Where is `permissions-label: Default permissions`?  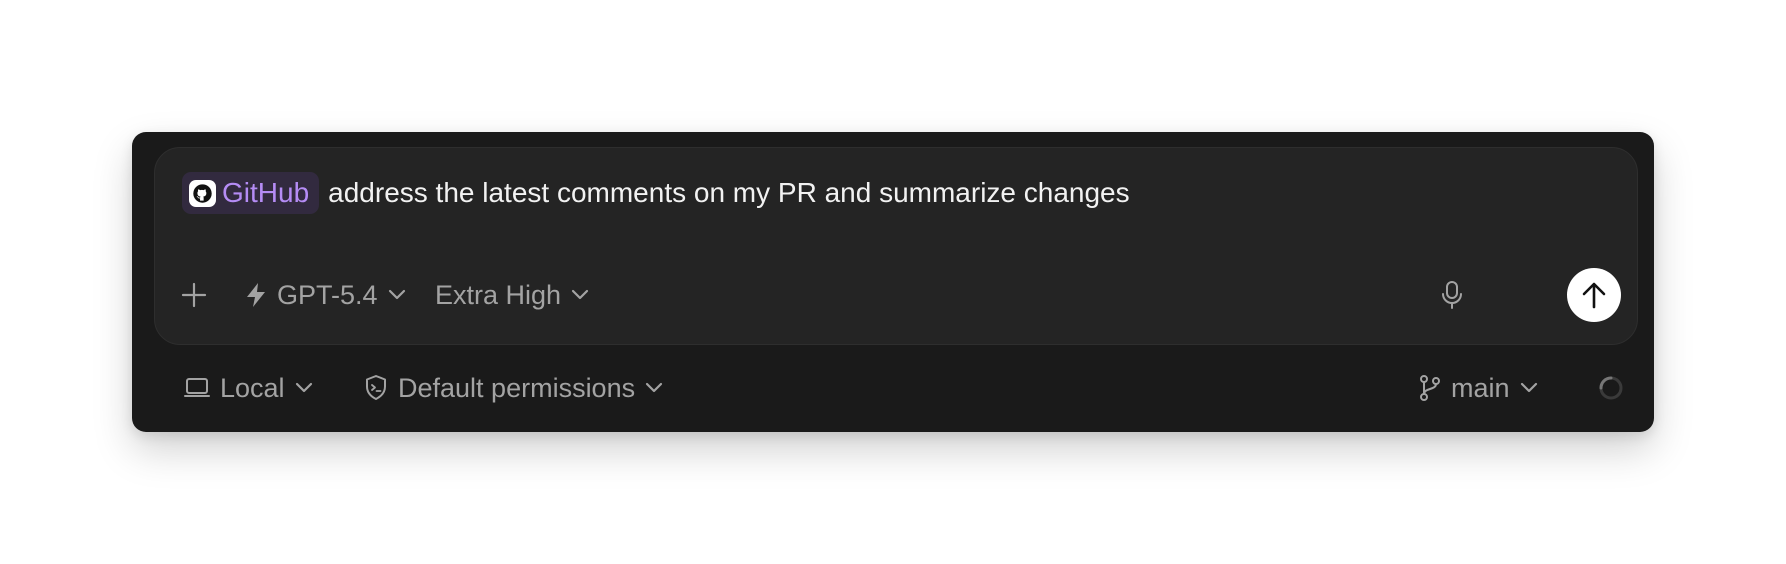 permissions-label: Default permissions is located at coordinates (517, 387).